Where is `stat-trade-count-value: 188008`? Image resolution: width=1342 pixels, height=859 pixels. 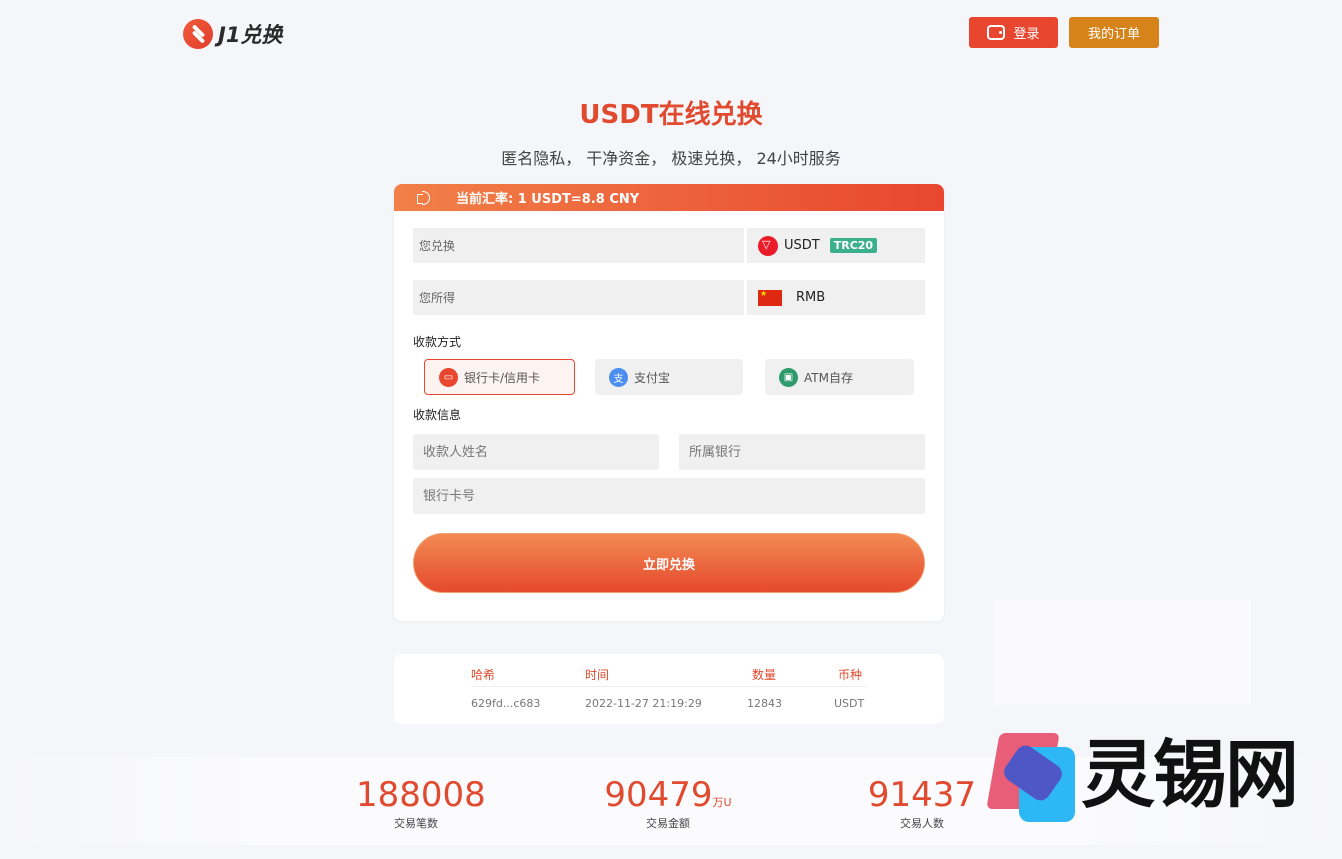
stat-trade-count-value: 188008 is located at coordinates (421, 795).